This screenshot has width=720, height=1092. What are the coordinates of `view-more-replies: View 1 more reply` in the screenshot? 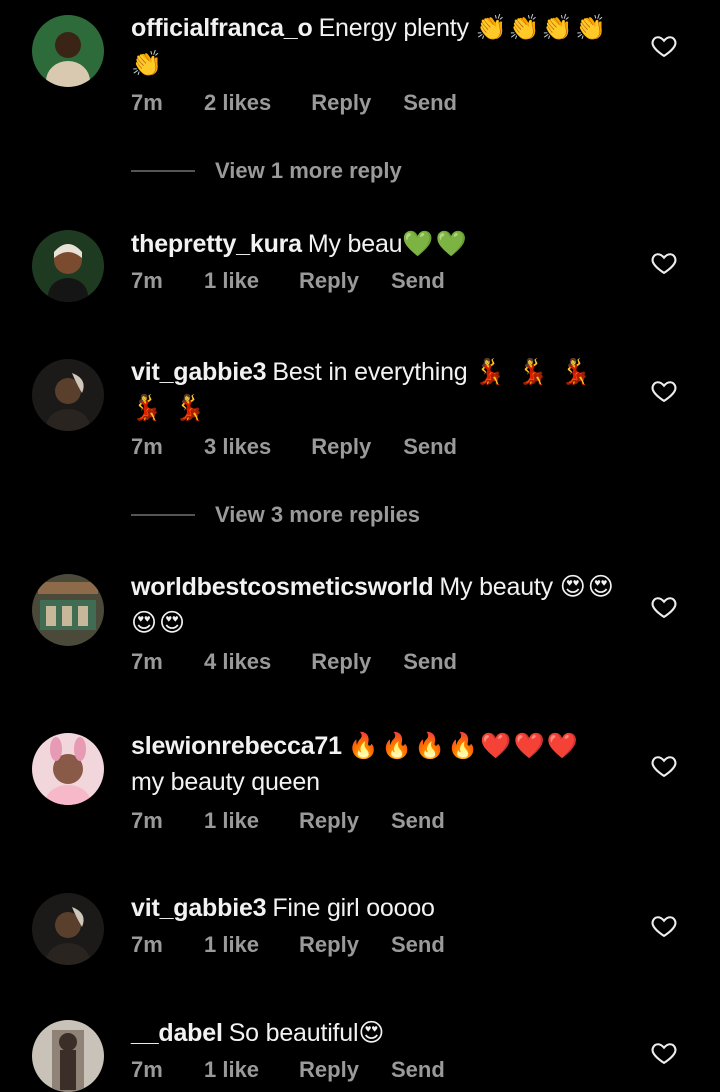 It's located at (266, 171).